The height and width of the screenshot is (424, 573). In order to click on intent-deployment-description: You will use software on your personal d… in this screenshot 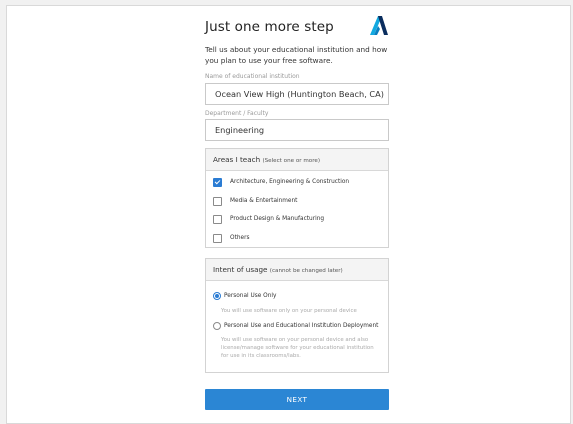, I will do `click(297, 348)`.